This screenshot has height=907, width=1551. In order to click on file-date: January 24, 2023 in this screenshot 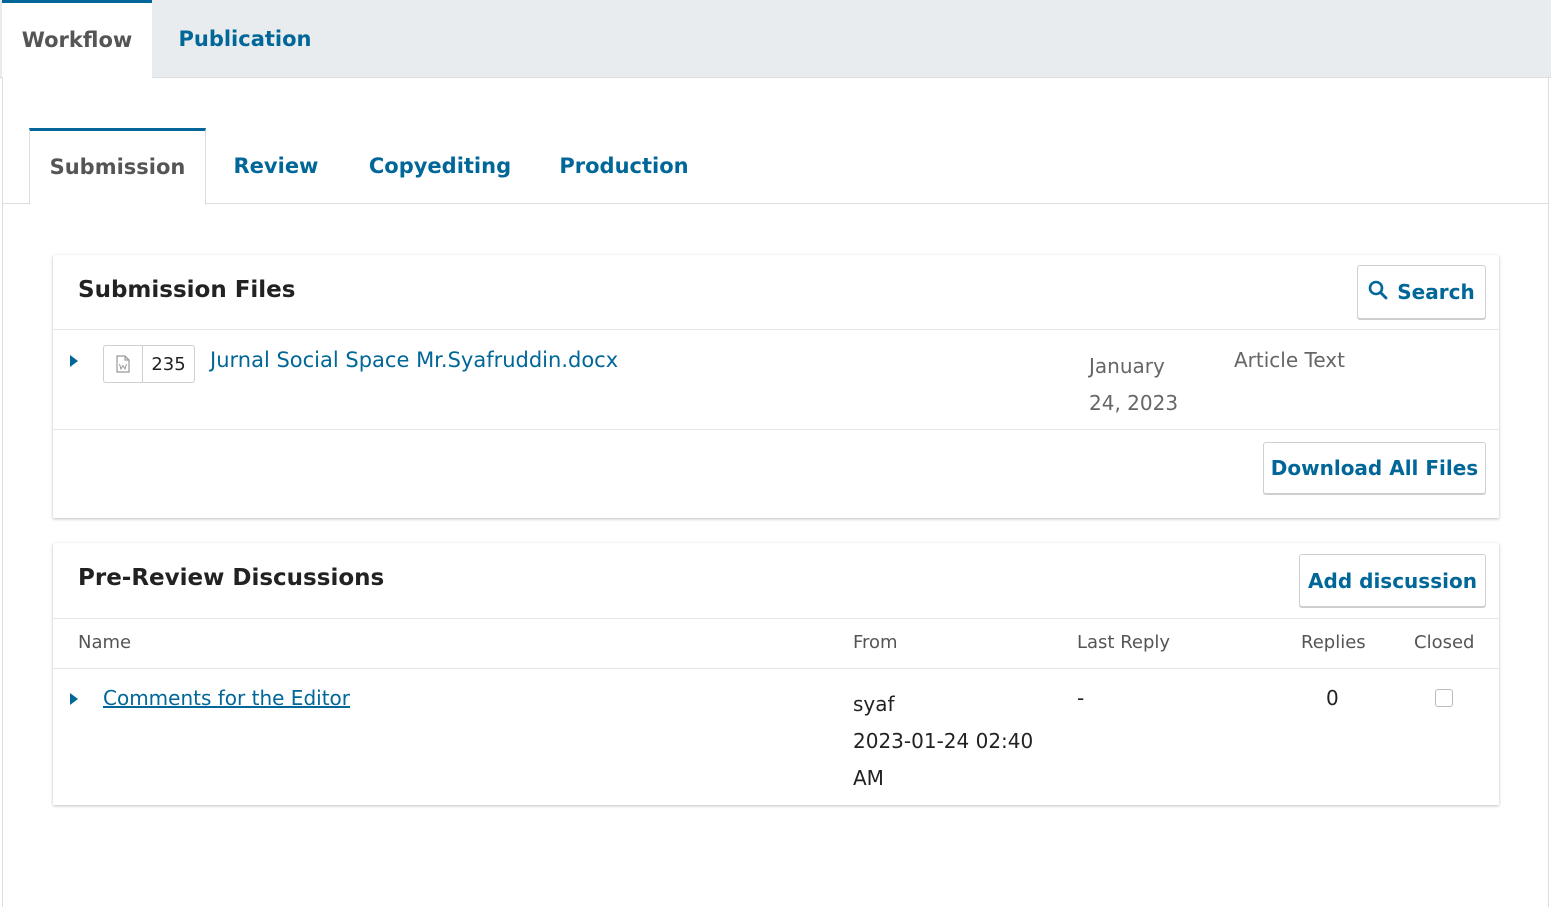, I will do `click(1133, 385)`.